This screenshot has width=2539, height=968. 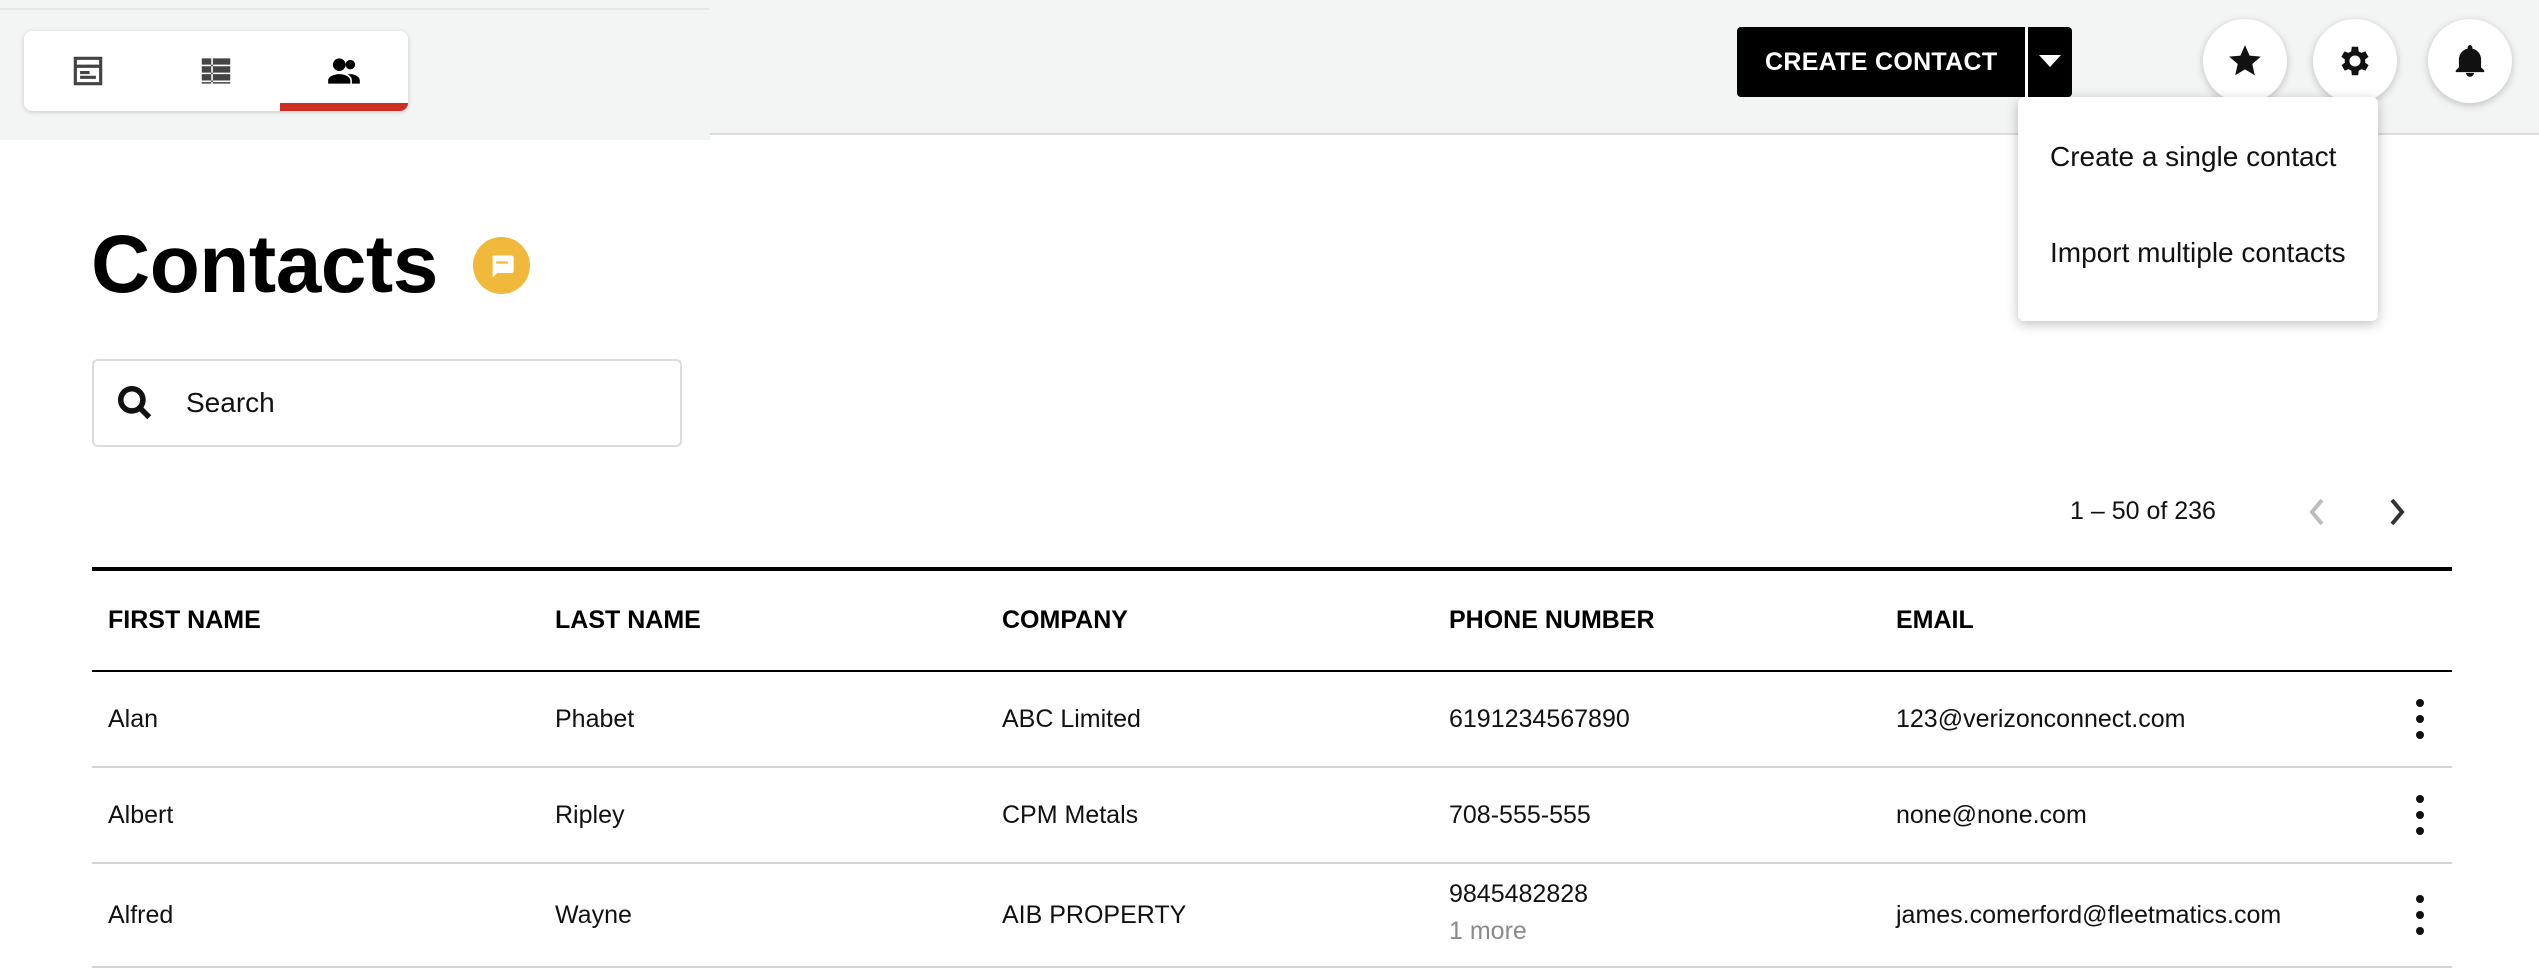 What do you see at coordinates (1209, 620) in the screenshot?
I see `column-header-company: COMPANY` at bounding box center [1209, 620].